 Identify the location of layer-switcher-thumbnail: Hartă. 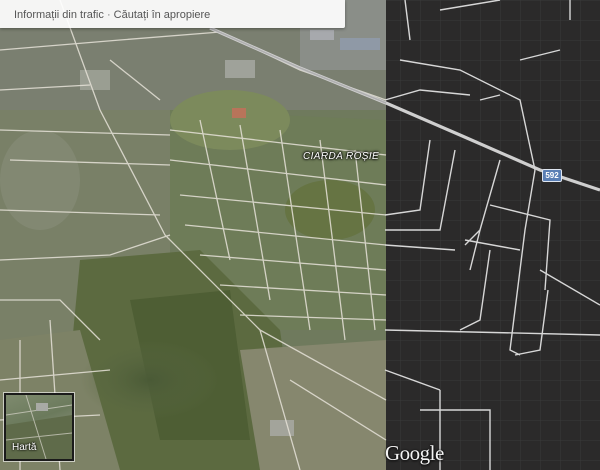
(39, 427).